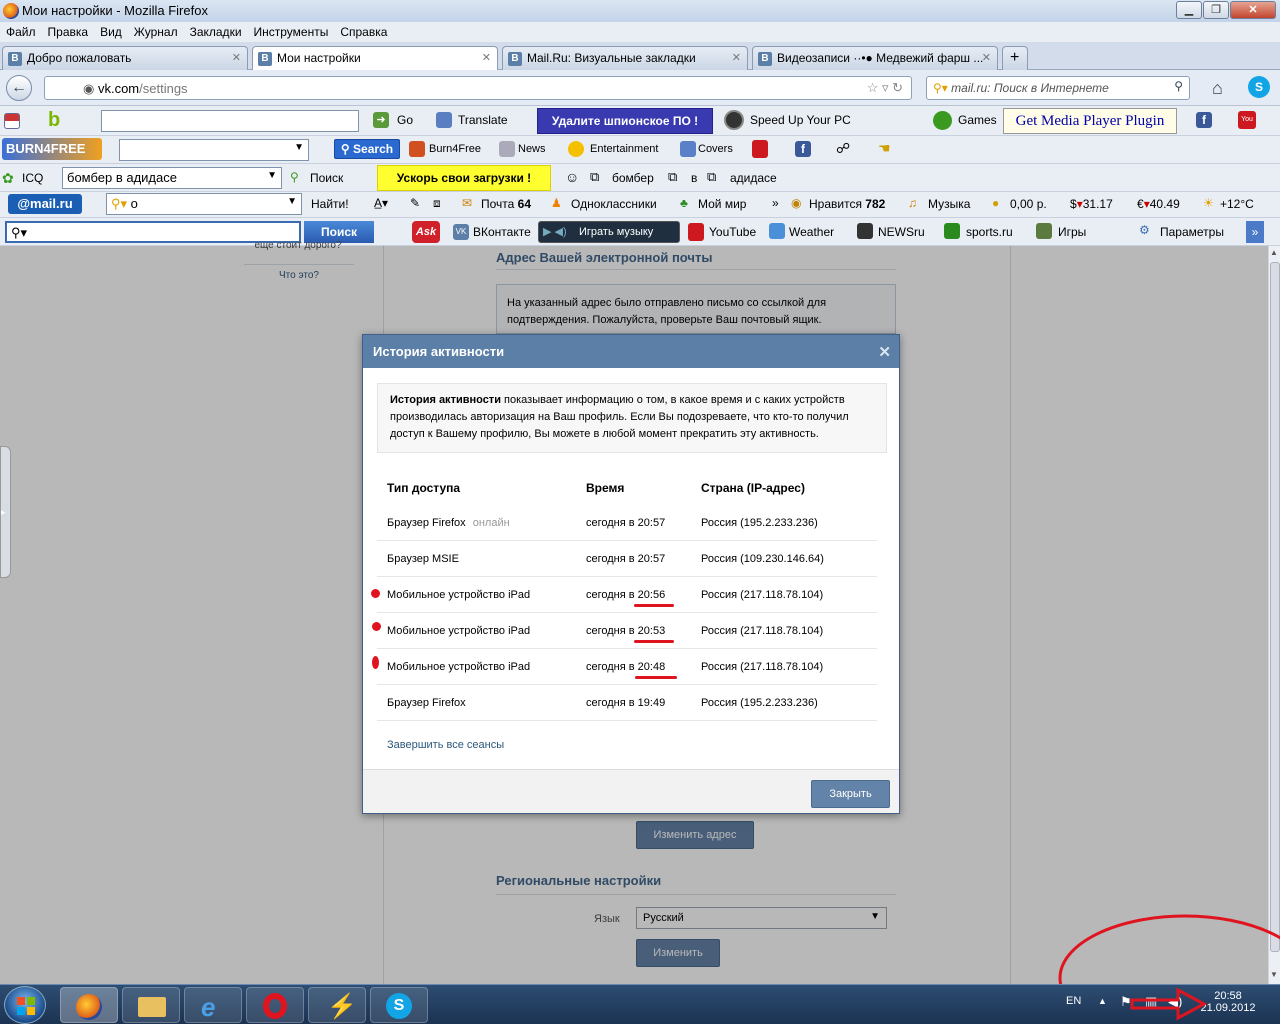 This screenshot has height=1028, width=1280. I want to click on remove-spyware-button: Удалите шпионское ПО !, so click(625, 121).